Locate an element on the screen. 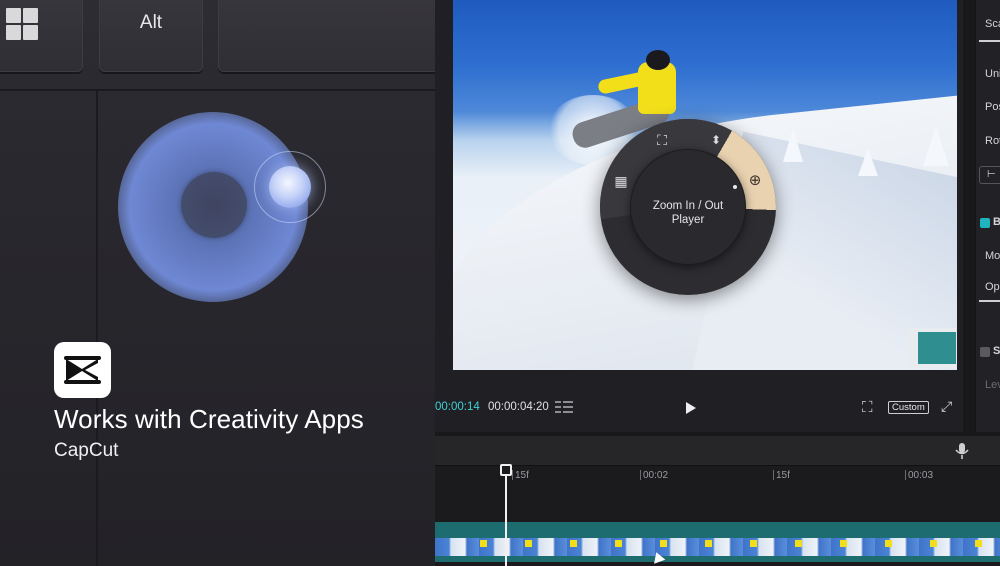 Image resolution: width=1000 pixels, height=566 pixels. timeline-ruler: 15f 00:02 15f 00:03 is located at coordinates (717, 477).